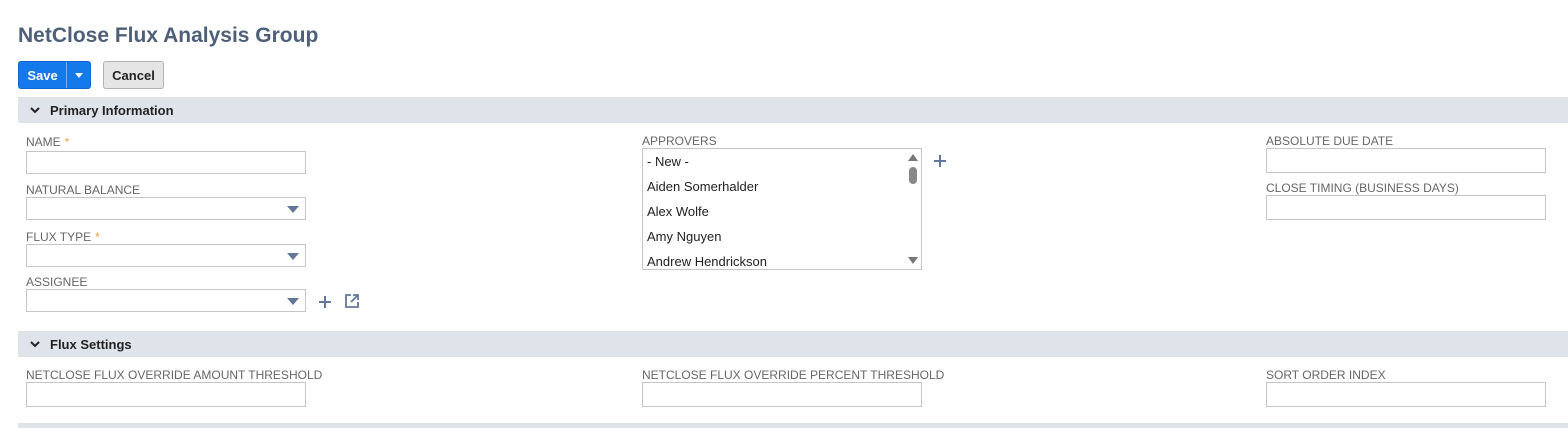 This screenshot has height=428, width=1568. I want to click on approvers-label: APPROVERS, so click(679, 141).